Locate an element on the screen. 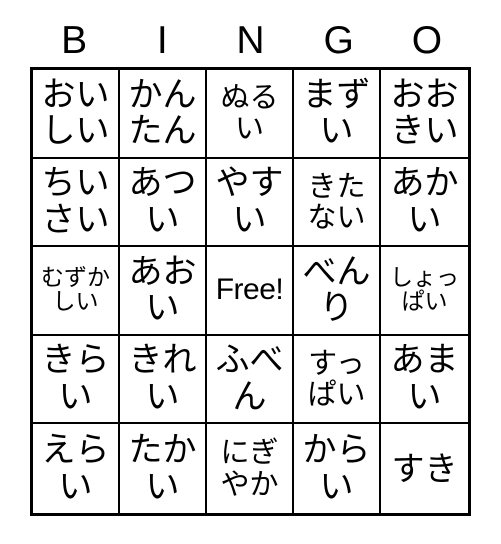  bingo-cell-label: えらい is located at coordinates (75, 468).